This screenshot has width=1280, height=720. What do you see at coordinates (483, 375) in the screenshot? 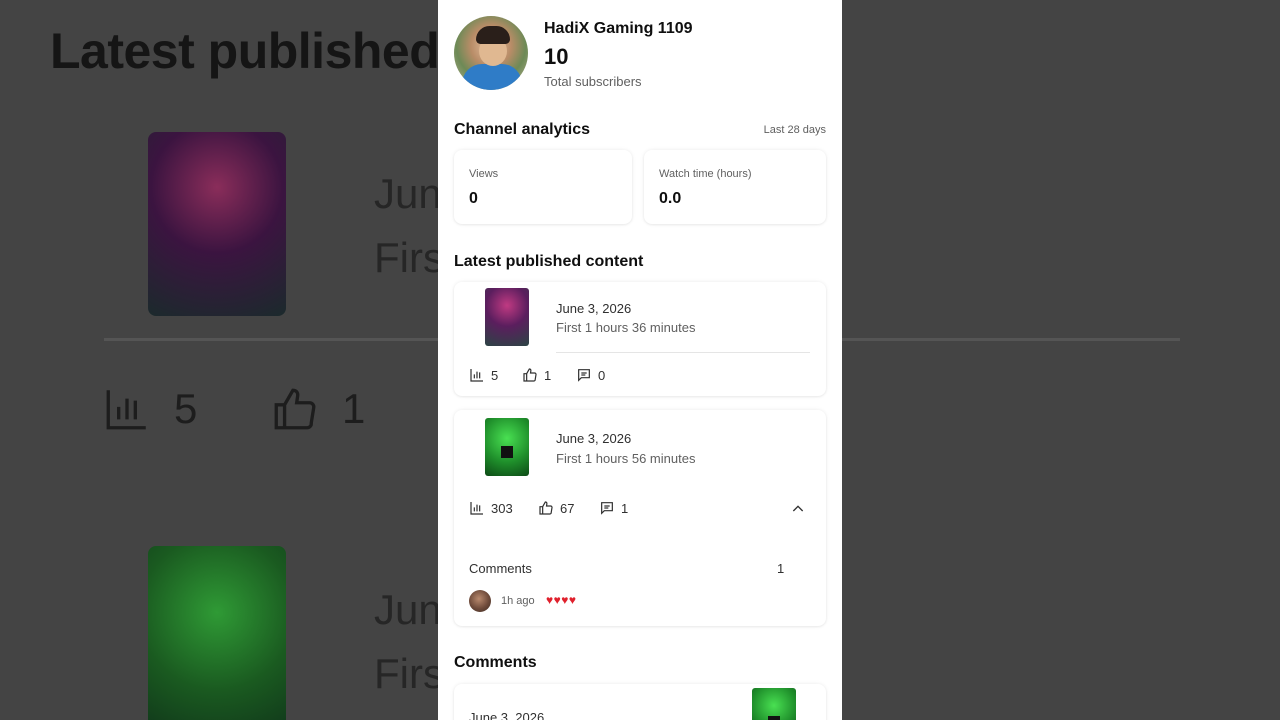
I see `views-stat: 5` at bounding box center [483, 375].